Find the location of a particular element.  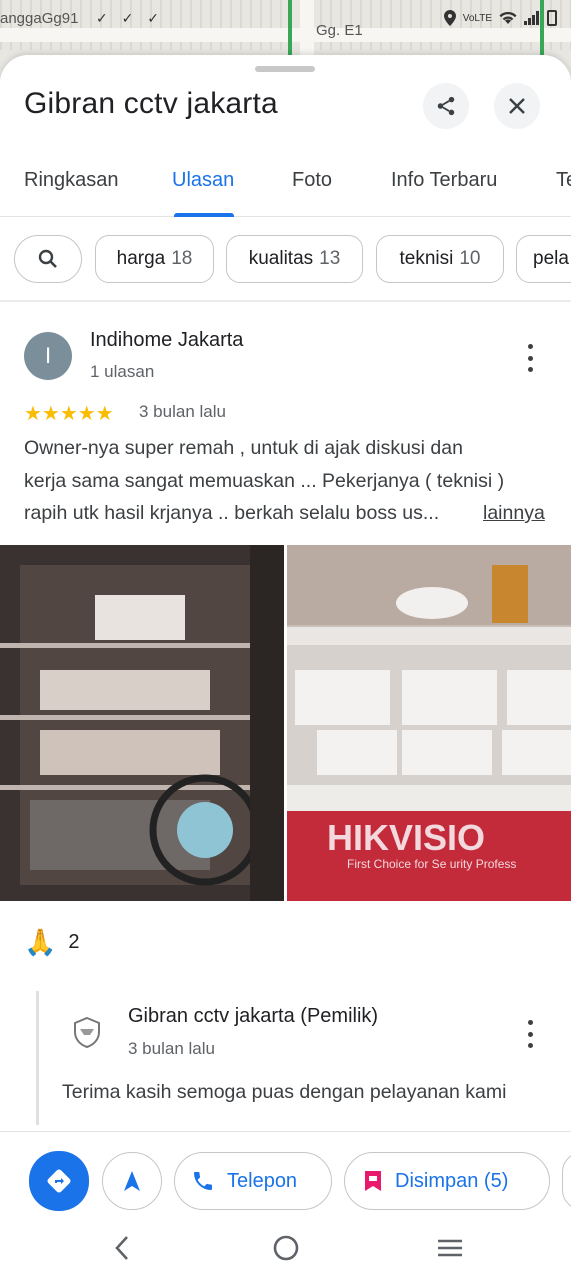

signal-icon is located at coordinates (531, 18).